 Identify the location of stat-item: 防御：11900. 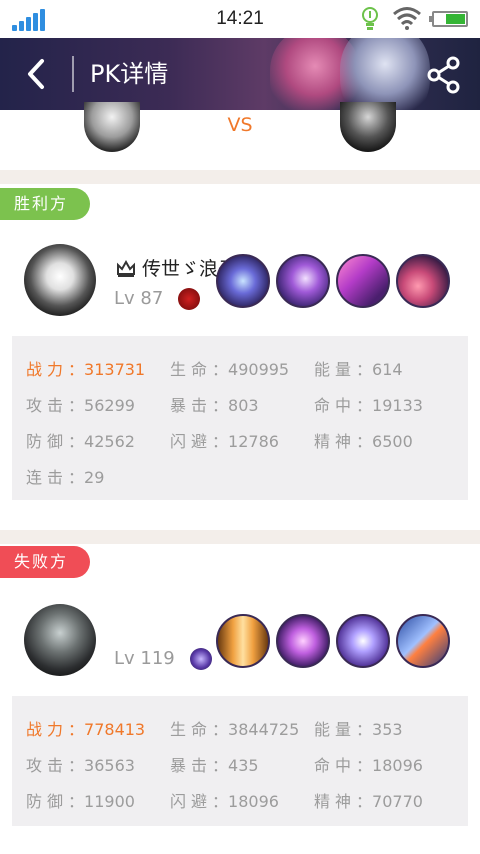
(80, 801).